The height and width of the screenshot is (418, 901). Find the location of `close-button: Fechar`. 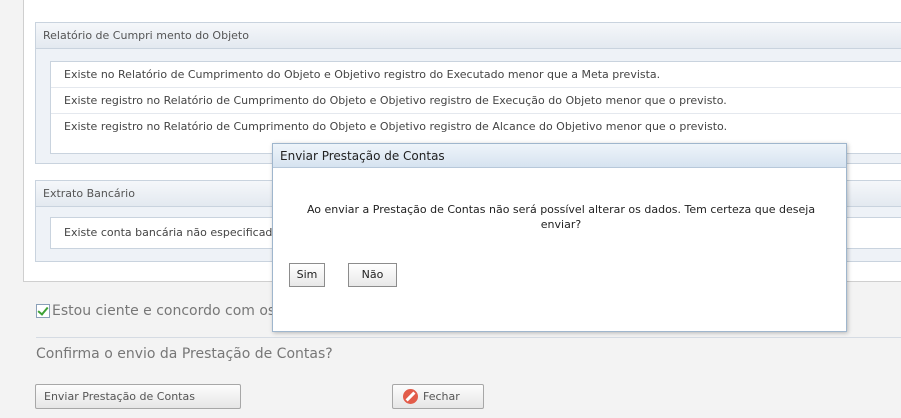

close-button: Fechar is located at coordinates (438, 396).